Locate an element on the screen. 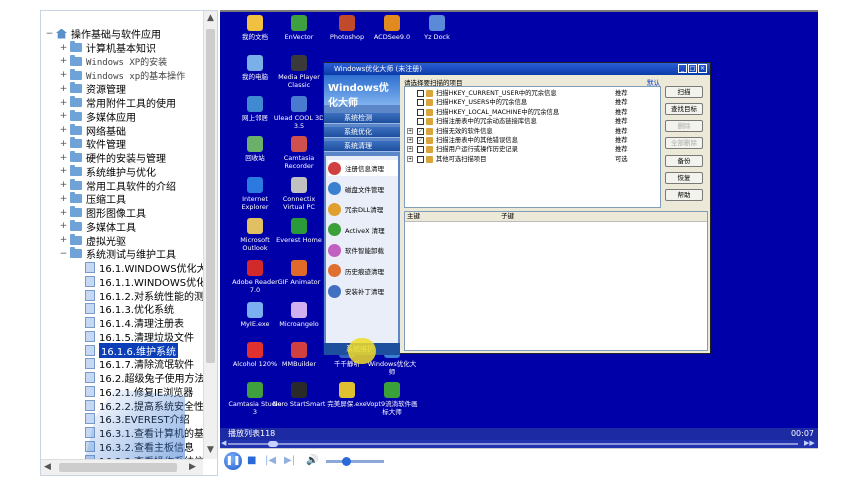 This screenshot has height=480, width=856. tree-item: + 常用附件工具的使用 is located at coordinates (117, 103).